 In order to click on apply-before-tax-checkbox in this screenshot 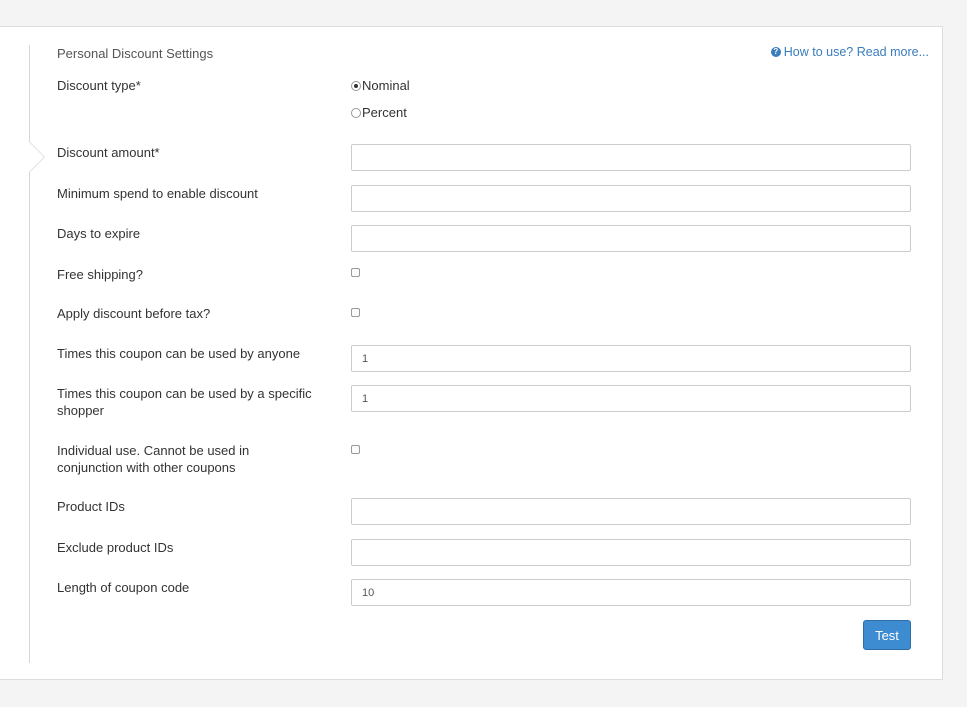, I will do `click(355, 312)`.